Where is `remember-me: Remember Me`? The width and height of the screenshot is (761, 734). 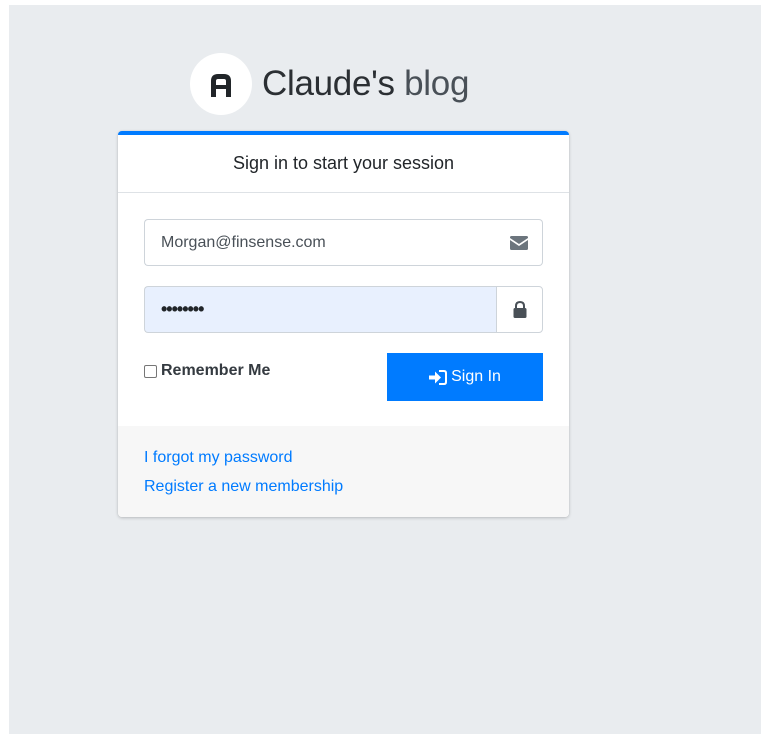
remember-me: Remember Me is located at coordinates (207, 371).